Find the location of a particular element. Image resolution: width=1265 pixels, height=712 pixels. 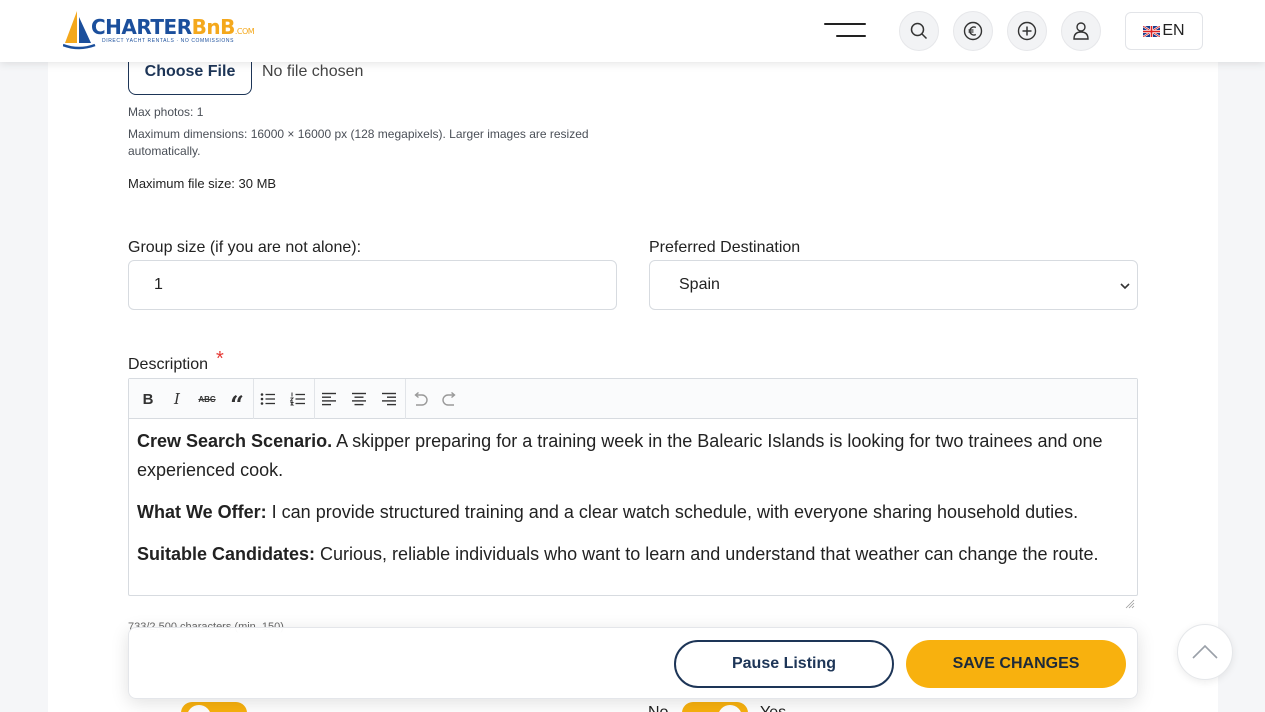

undo-icon is located at coordinates (421, 399).